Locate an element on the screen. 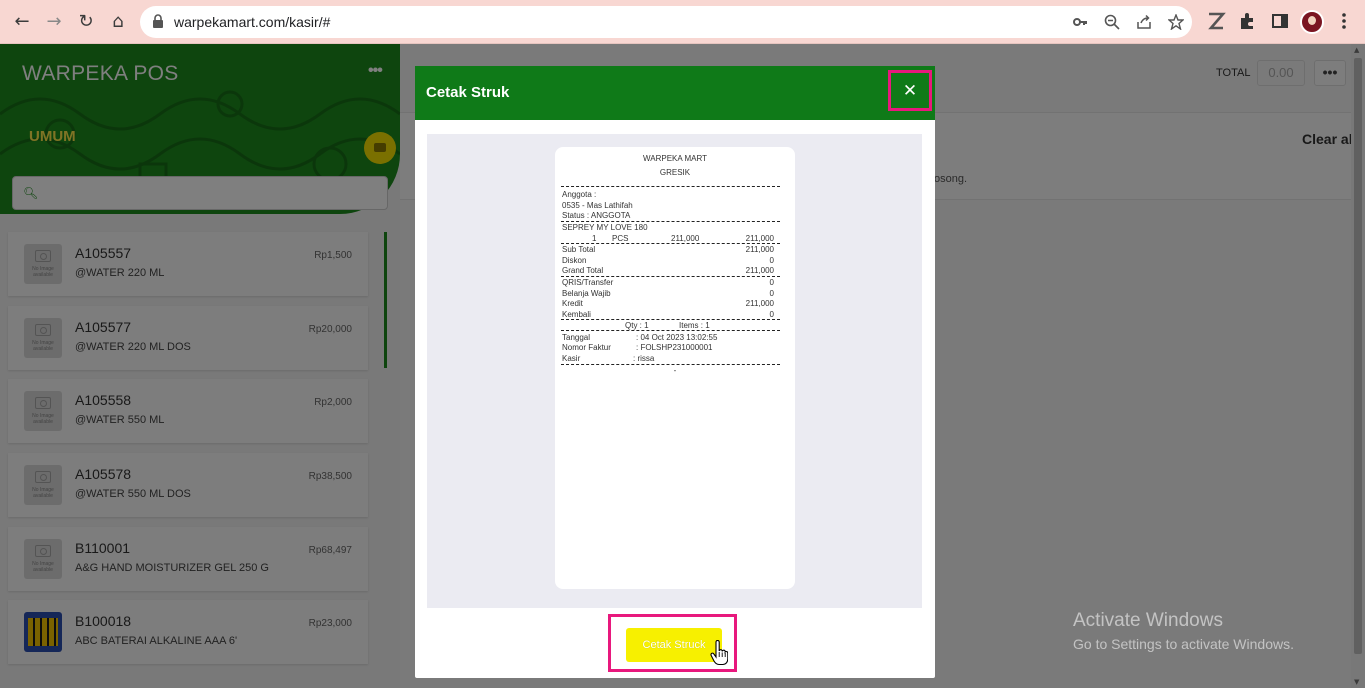 Image resolution: width=1365 pixels, height=688 pixels. member-label: Anggota : is located at coordinates (579, 194).